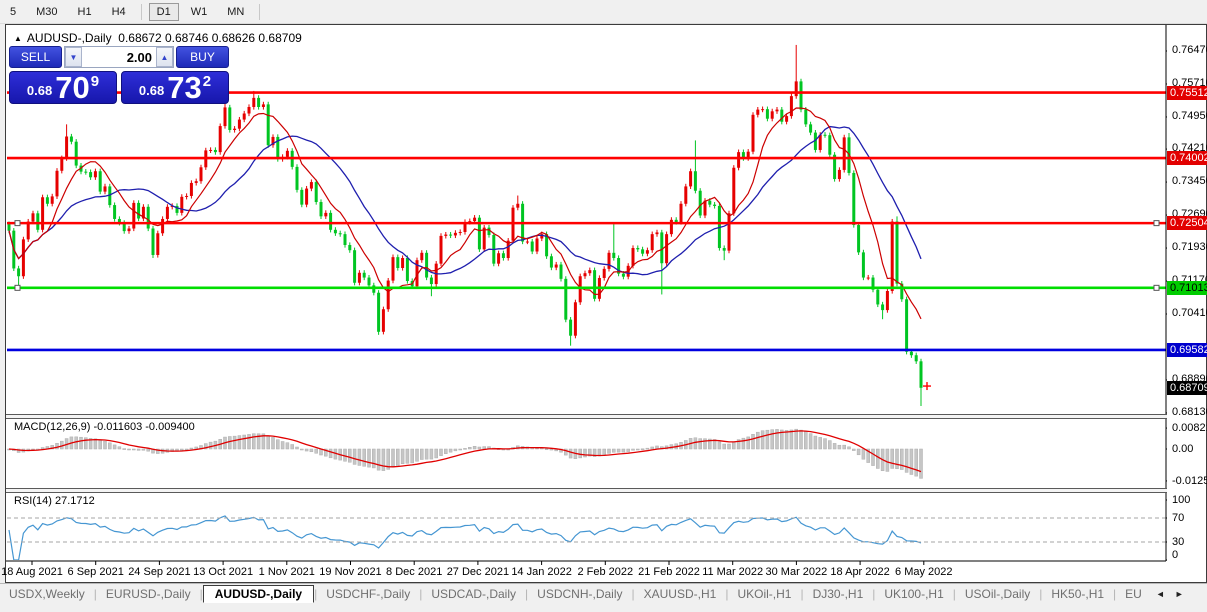 The image size is (1207, 612). What do you see at coordinates (85, 12) in the screenshot?
I see `timeframe-button-h1: H1` at bounding box center [85, 12].